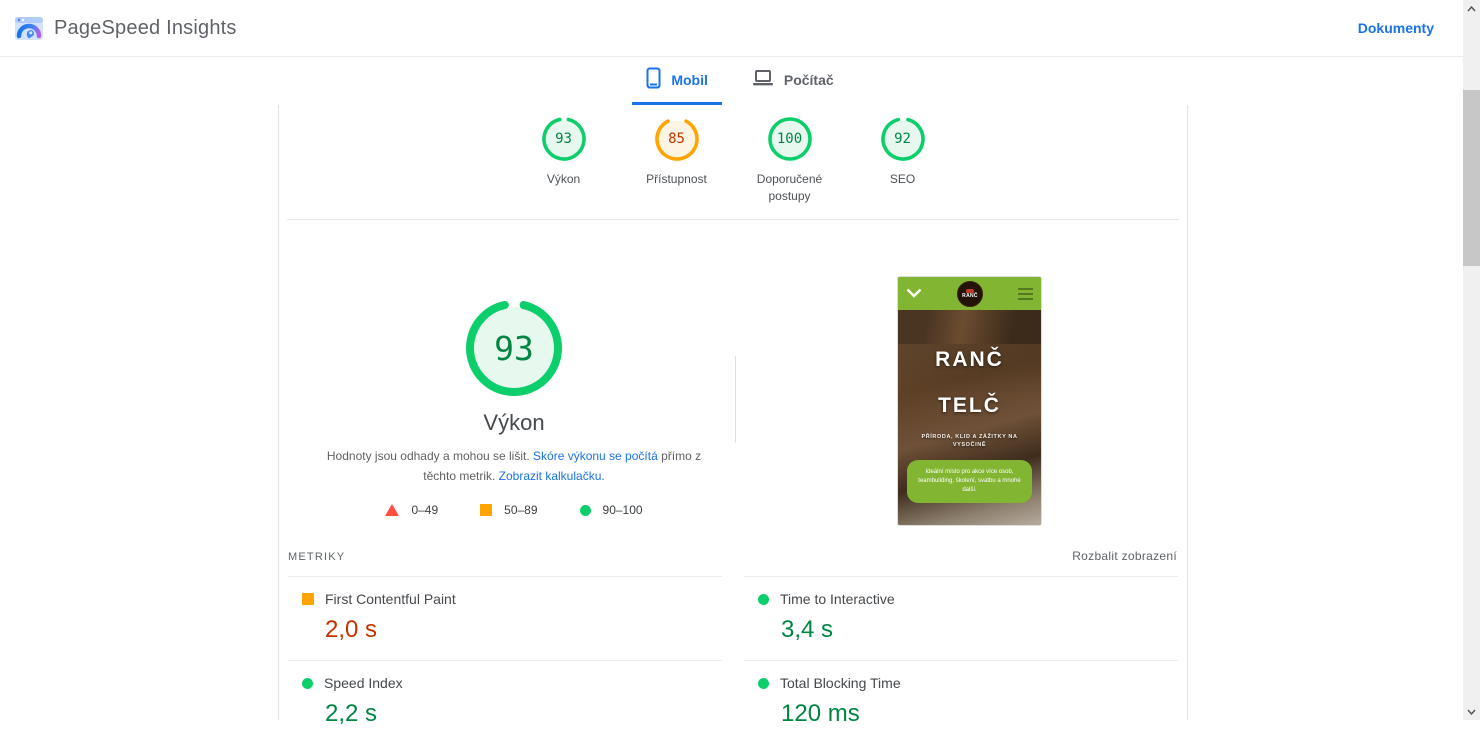 The width and height of the screenshot is (1480, 744). I want to click on legend-range-label: 0–49, so click(425, 510).